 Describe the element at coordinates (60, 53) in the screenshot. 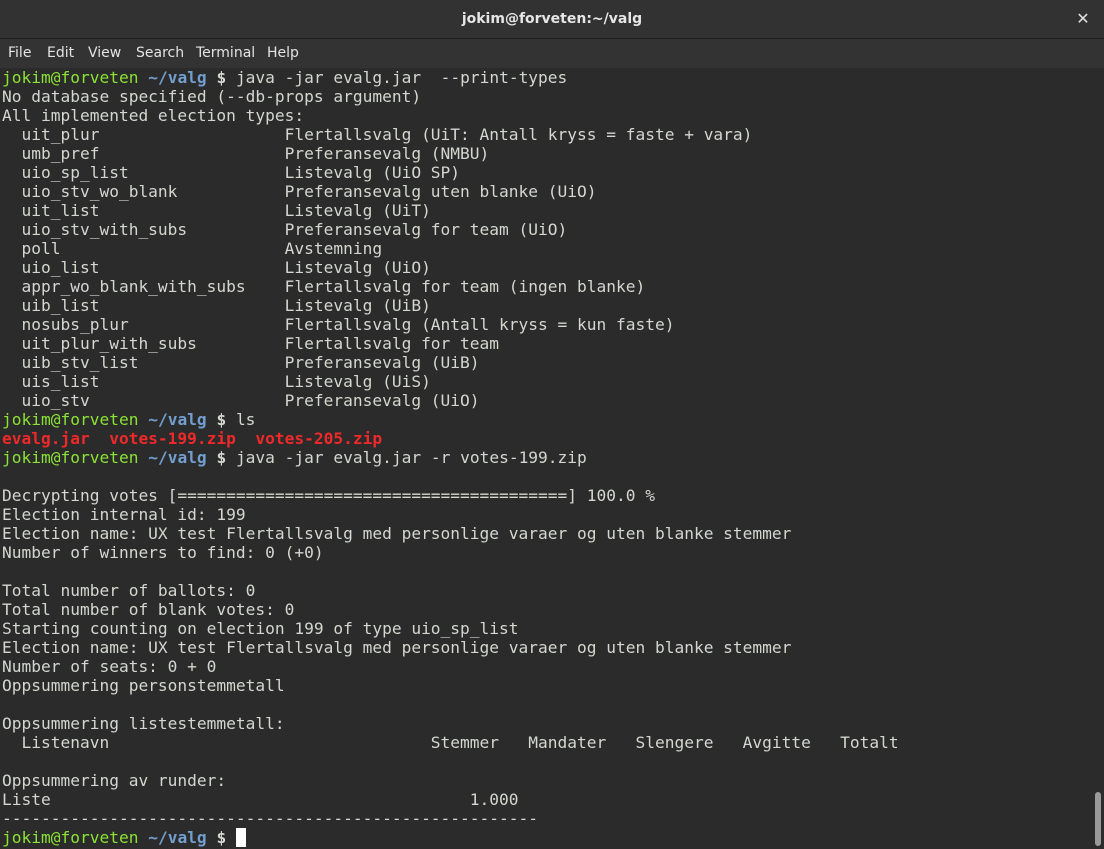

I see `menu-edit: Edit` at that location.